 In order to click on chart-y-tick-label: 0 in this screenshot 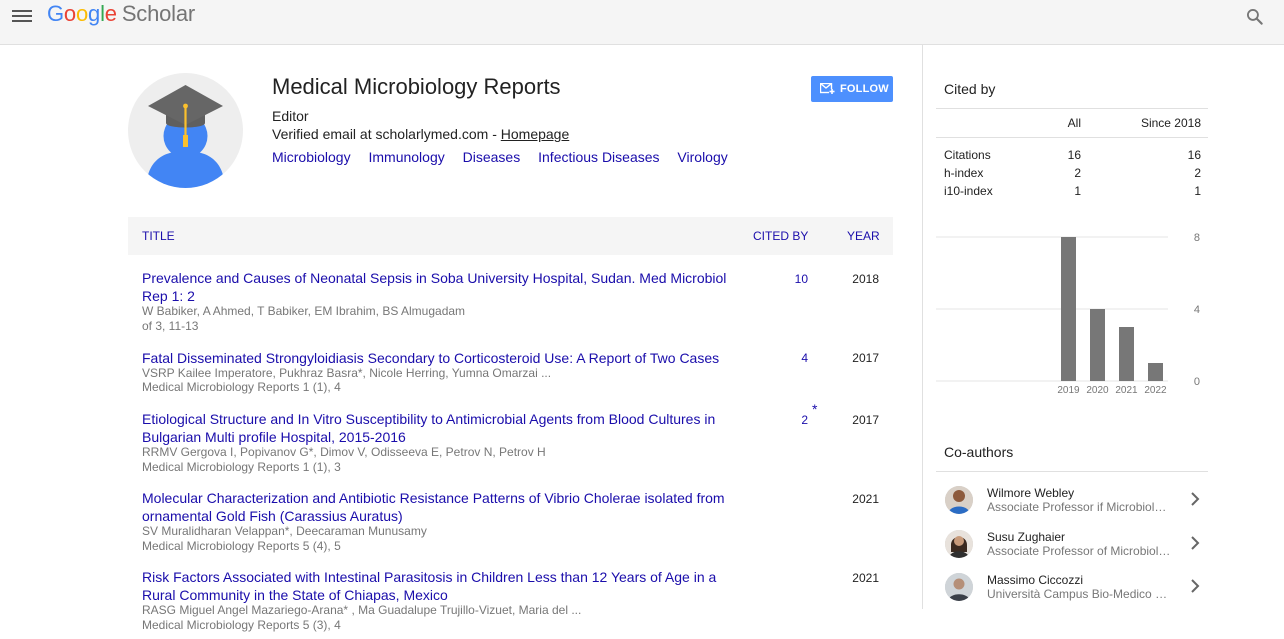, I will do `click(1197, 382)`.